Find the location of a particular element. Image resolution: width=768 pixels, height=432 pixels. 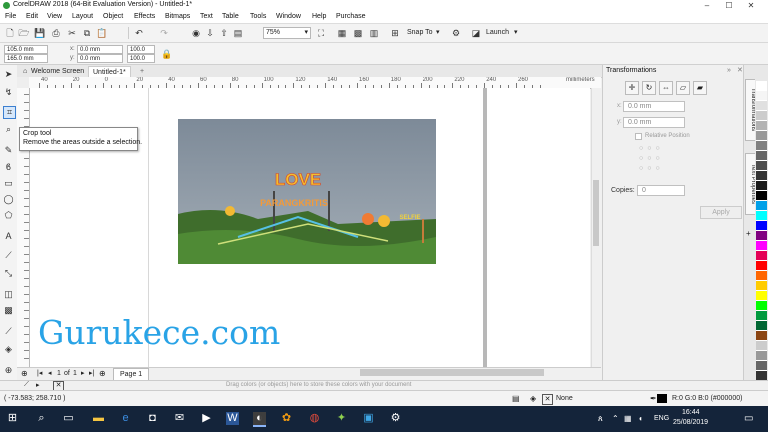

menu-help: Help is located at coordinates (319, 16).